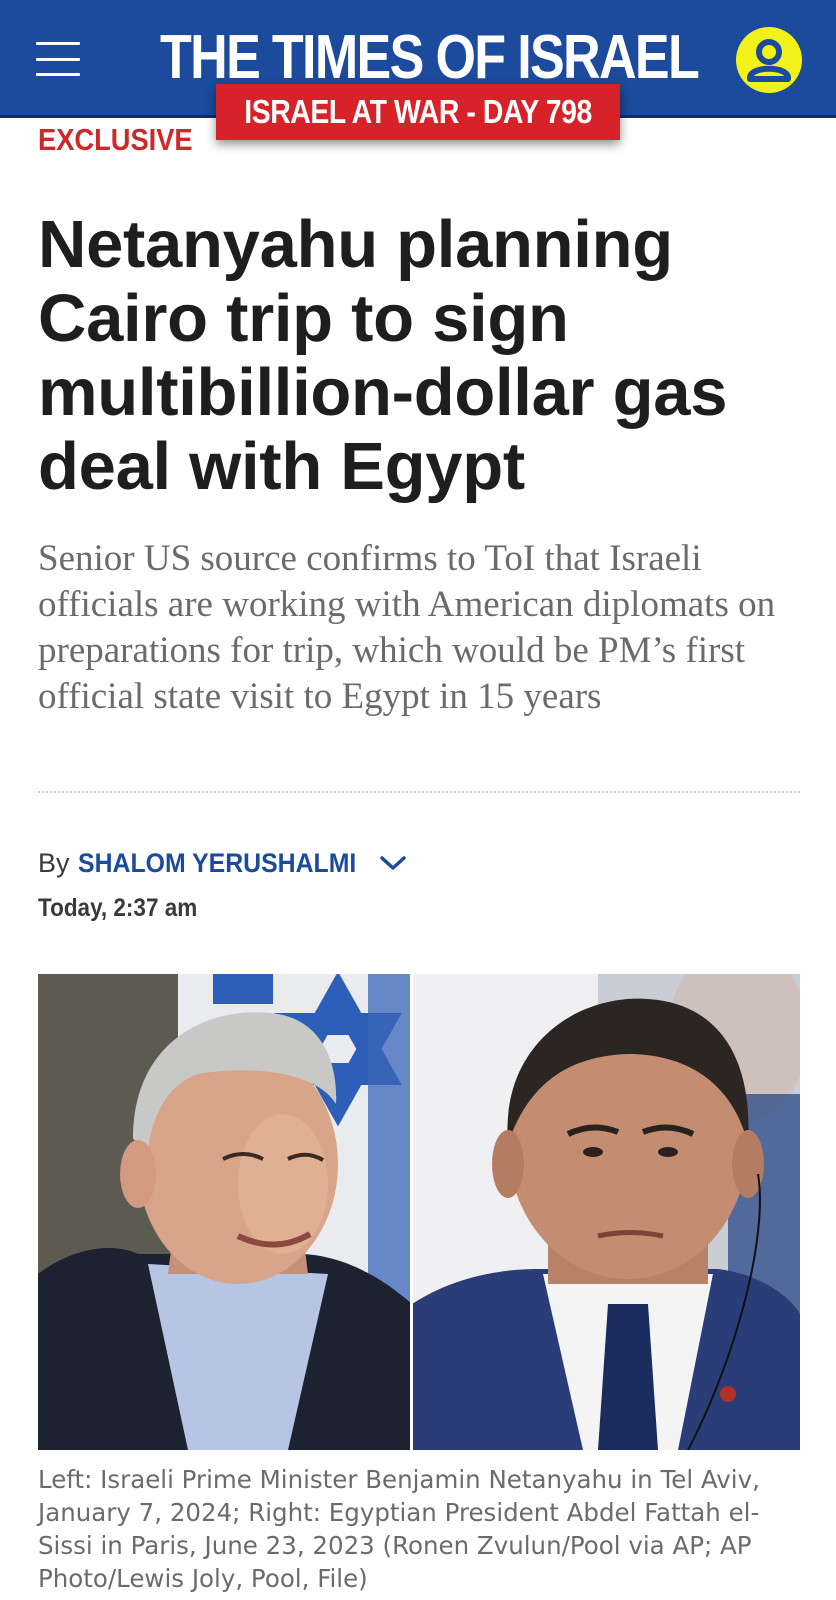  Describe the element at coordinates (419, 792) in the screenshot. I see `divider` at that location.